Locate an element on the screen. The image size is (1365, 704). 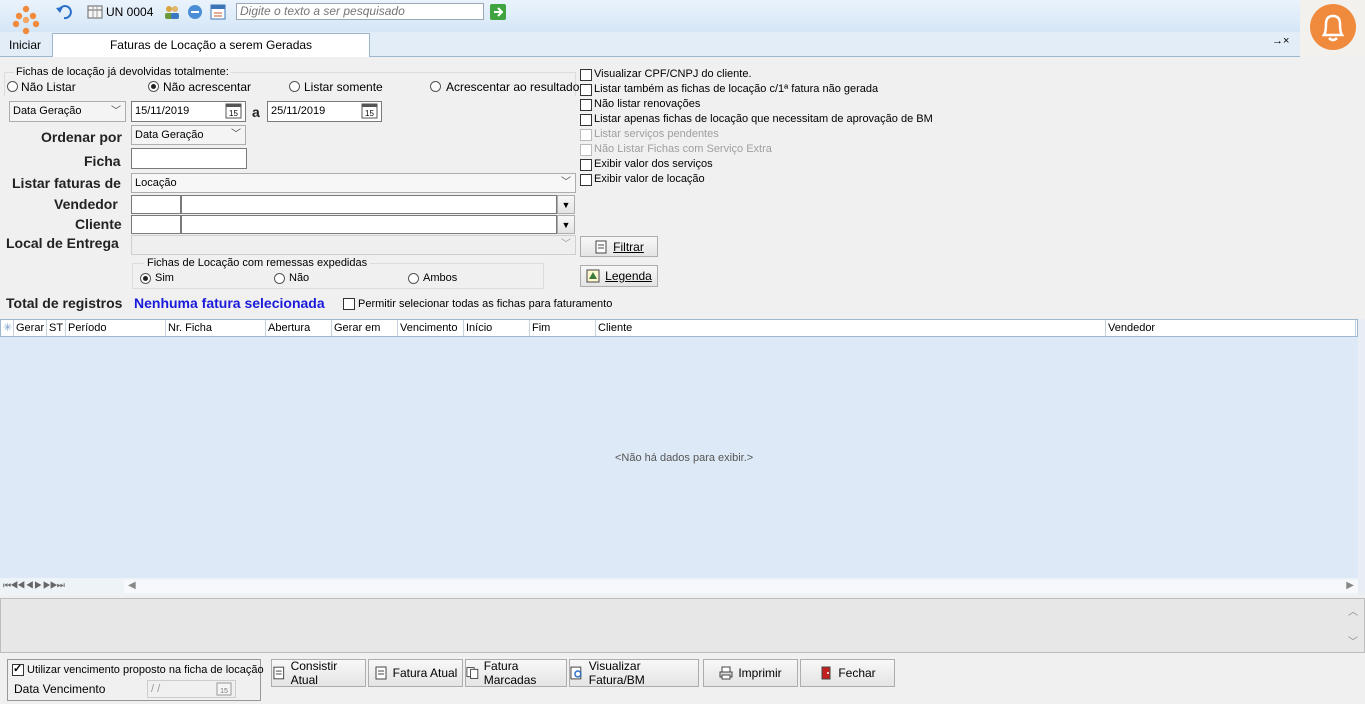
users-icon is located at coordinates (172, 12).